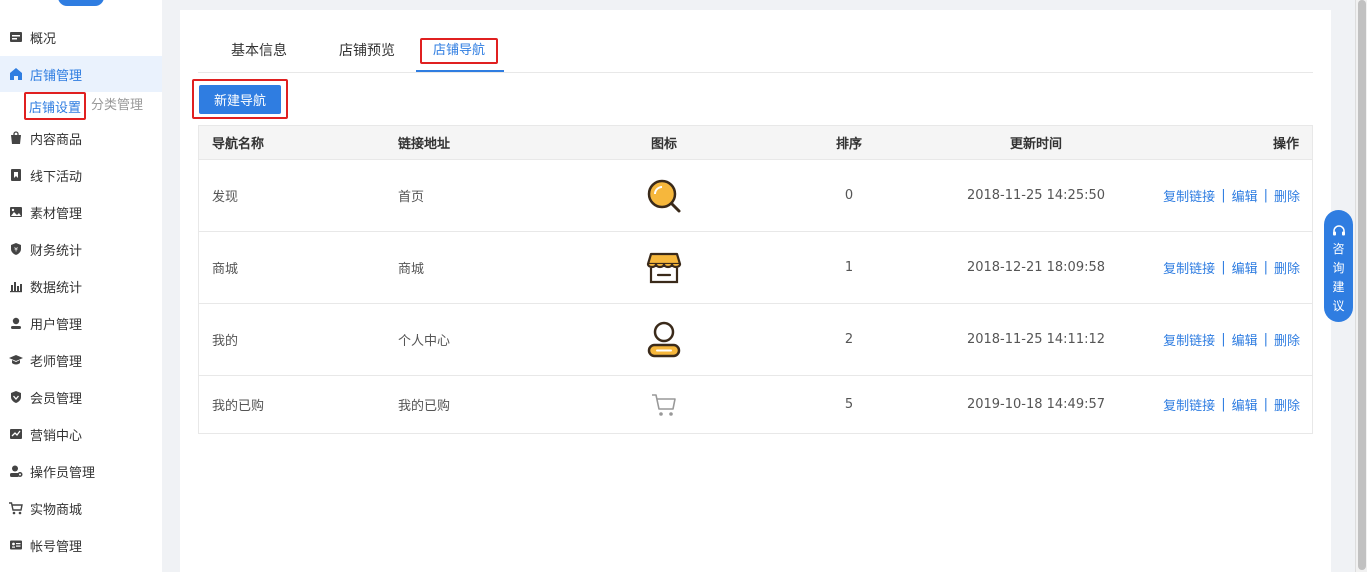  What do you see at coordinates (56, 251) in the screenshot?
I see `sidebar-item-label: 财务统计` at bounding box center [56, 251].